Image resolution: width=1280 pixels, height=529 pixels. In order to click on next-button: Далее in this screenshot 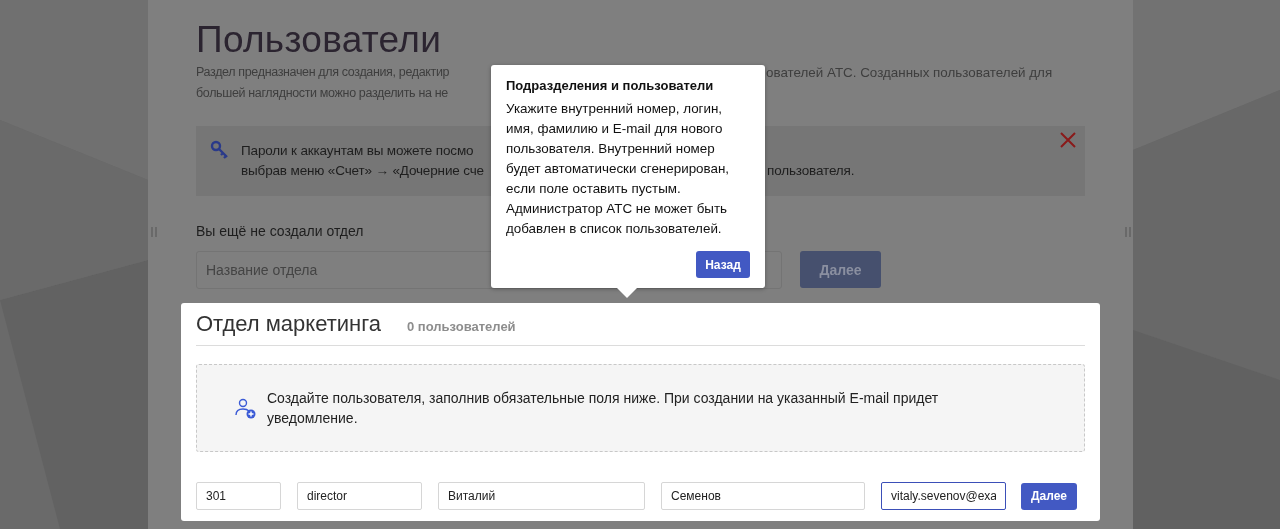, I will do `click(1049, 496)`.